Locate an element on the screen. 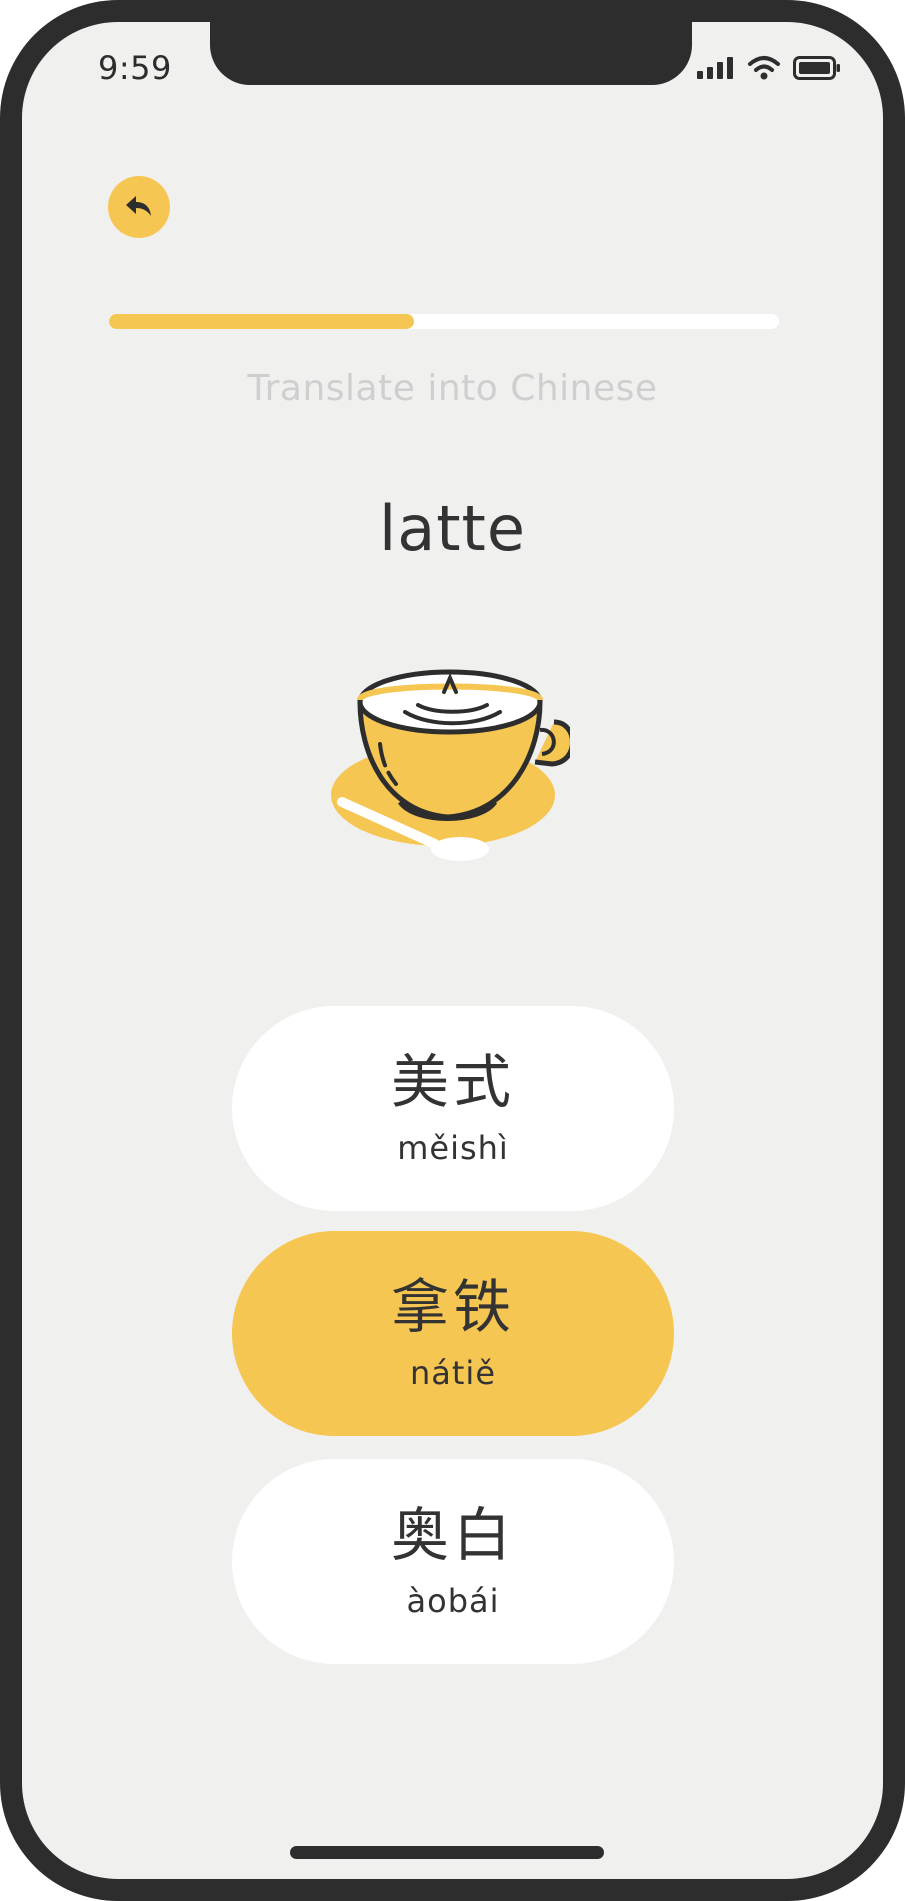 This screenshot has width=905, height=1901. back-arrow-icon is located at coordinates (138, 206).